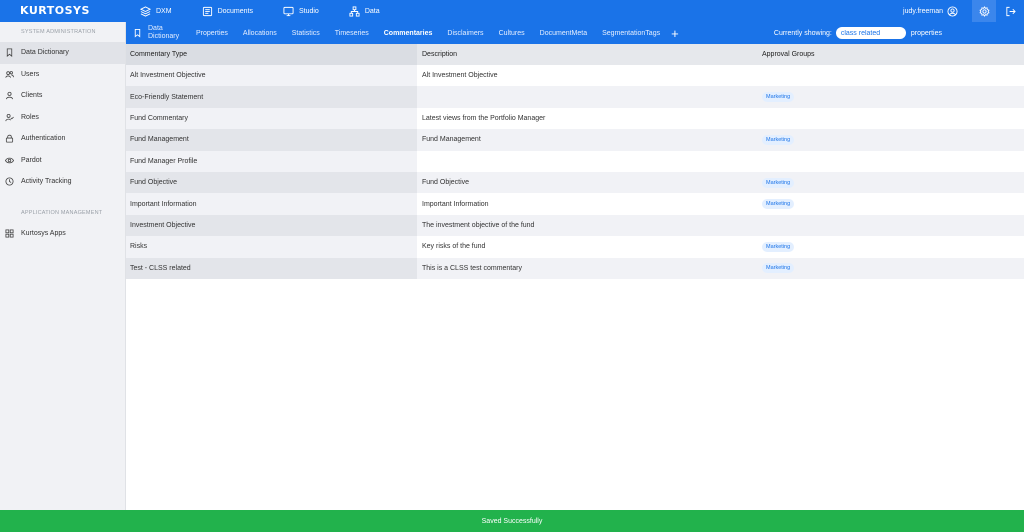 Image resolution: width=1024 pixels, height=532 pixels. Describe the element at coordinates (575, 247) in the screenshot. I see `table-row: Risks Key risks of the fund Marketing` at that location.